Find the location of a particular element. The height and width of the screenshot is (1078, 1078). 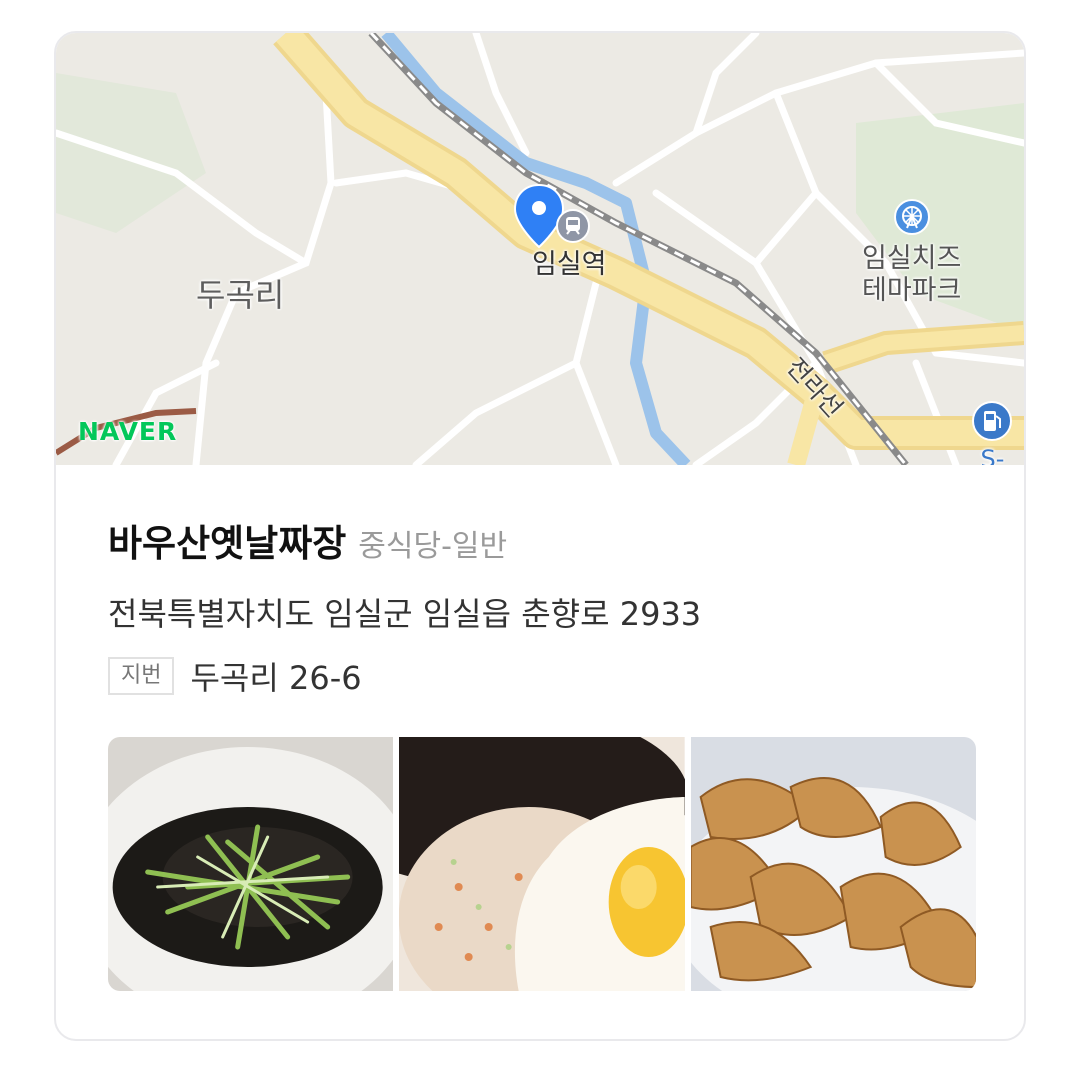

train-station-icon is located at coordinates (573, 228).